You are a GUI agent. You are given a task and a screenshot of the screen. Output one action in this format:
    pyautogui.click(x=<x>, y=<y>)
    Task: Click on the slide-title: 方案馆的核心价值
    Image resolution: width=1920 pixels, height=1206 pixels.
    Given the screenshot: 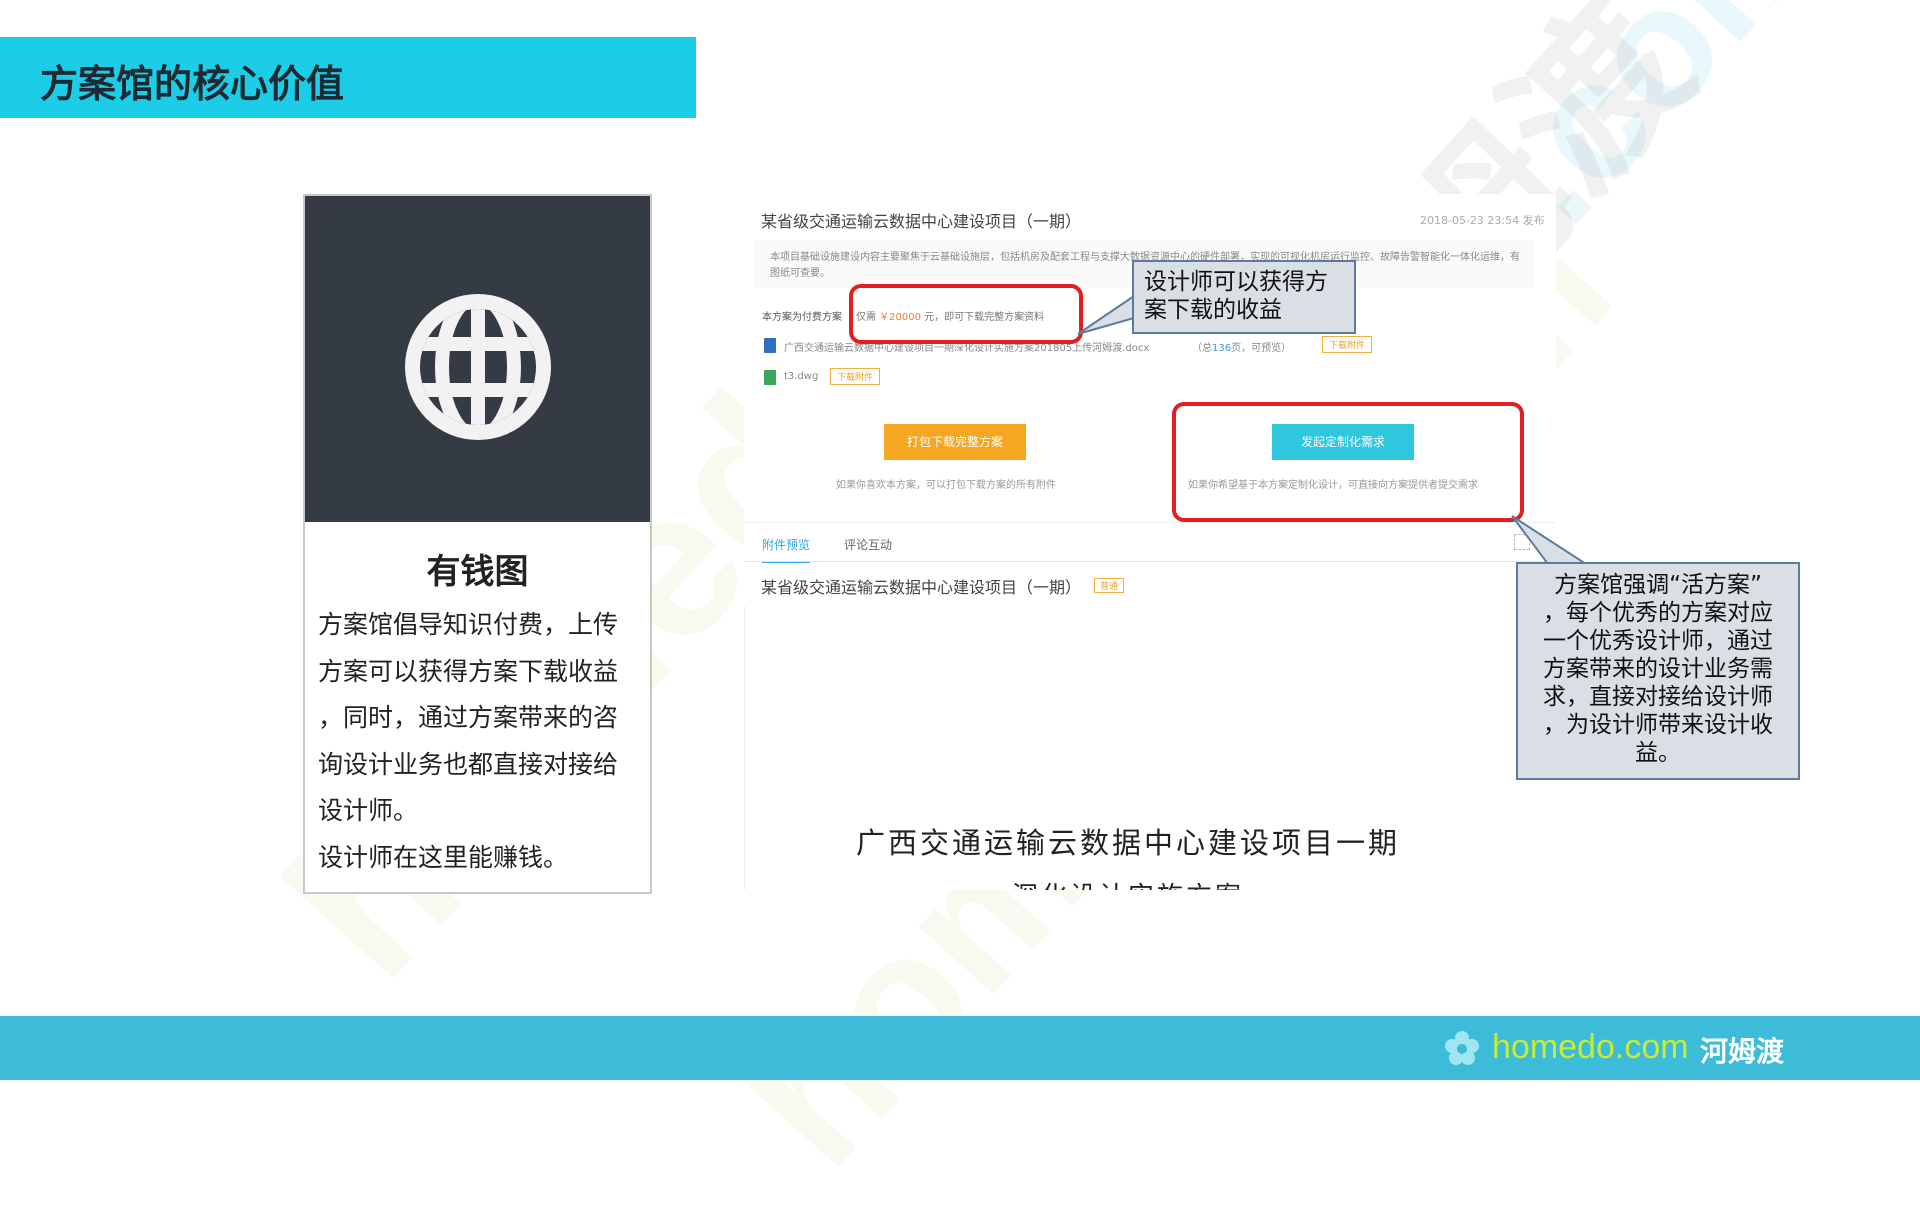 What is the action you would take?
    pyautogui.click(x=192, y=84)
    